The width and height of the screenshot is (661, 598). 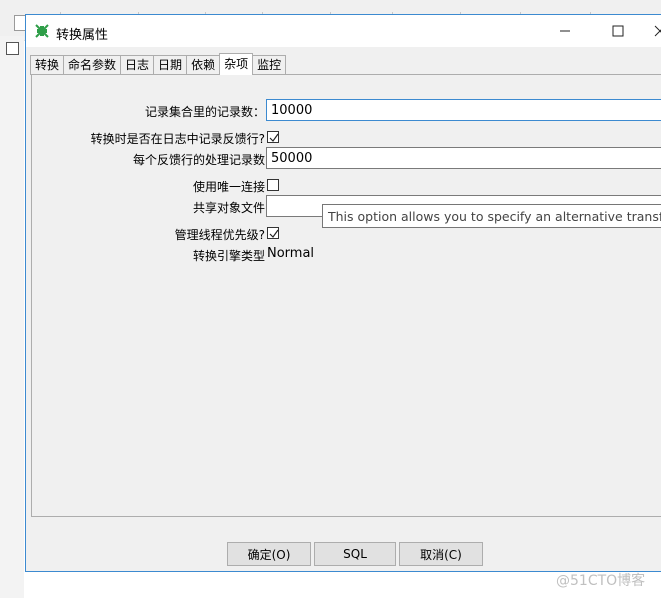 I want to click on record-count-label: 记录集合里的记录数：, so click(x=204, y=112).